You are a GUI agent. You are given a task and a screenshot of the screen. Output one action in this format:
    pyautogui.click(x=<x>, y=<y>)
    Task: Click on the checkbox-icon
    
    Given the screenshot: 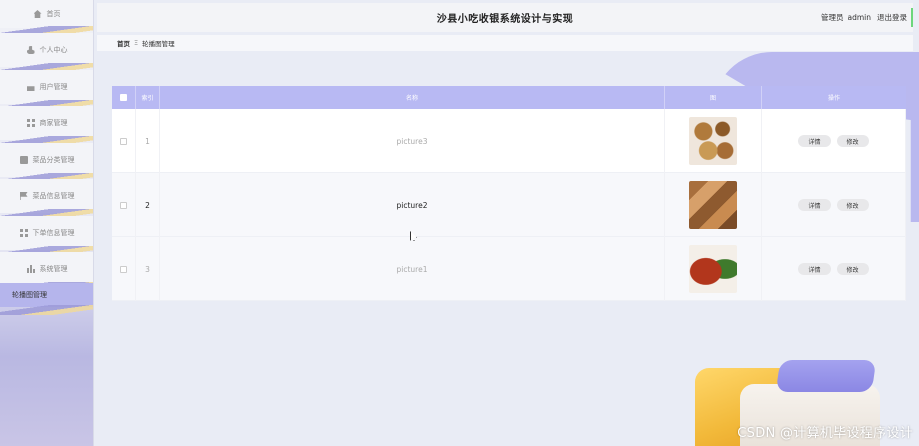 What is the action you would take?
    pyautogui.click(x=123, y=97)
    